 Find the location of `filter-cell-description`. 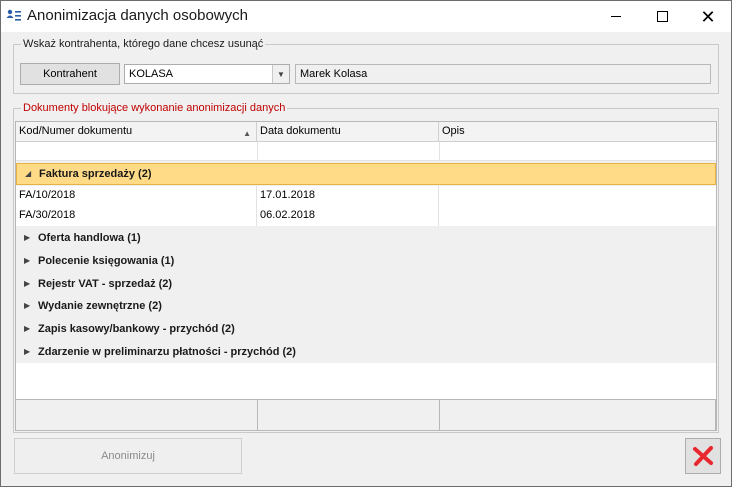

filter-cell-description is located at coordinates (577, 151).